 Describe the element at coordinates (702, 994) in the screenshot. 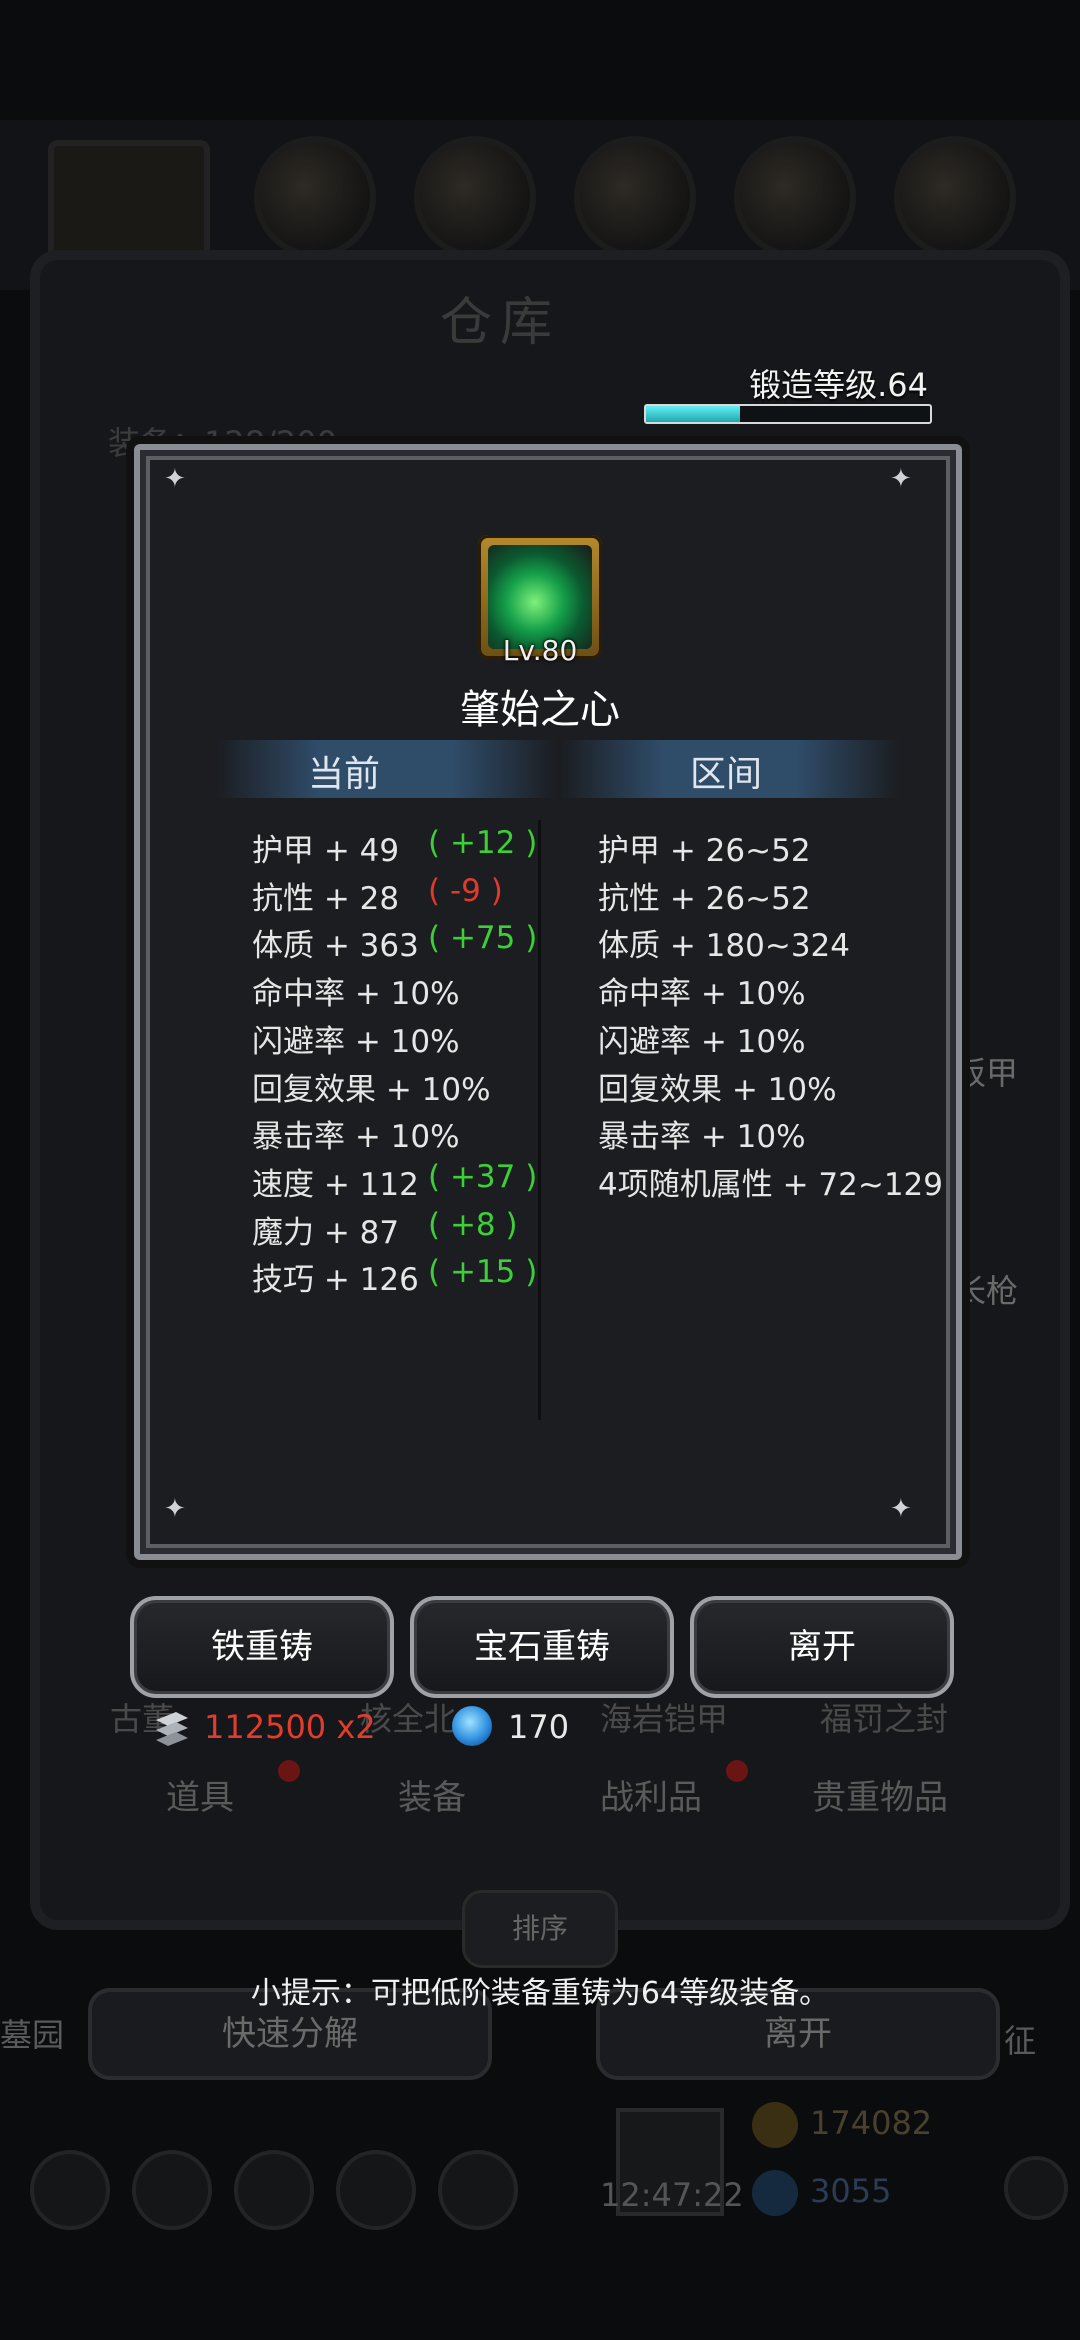

I see `range-stat-label: 命中率 + 10%` at that location.